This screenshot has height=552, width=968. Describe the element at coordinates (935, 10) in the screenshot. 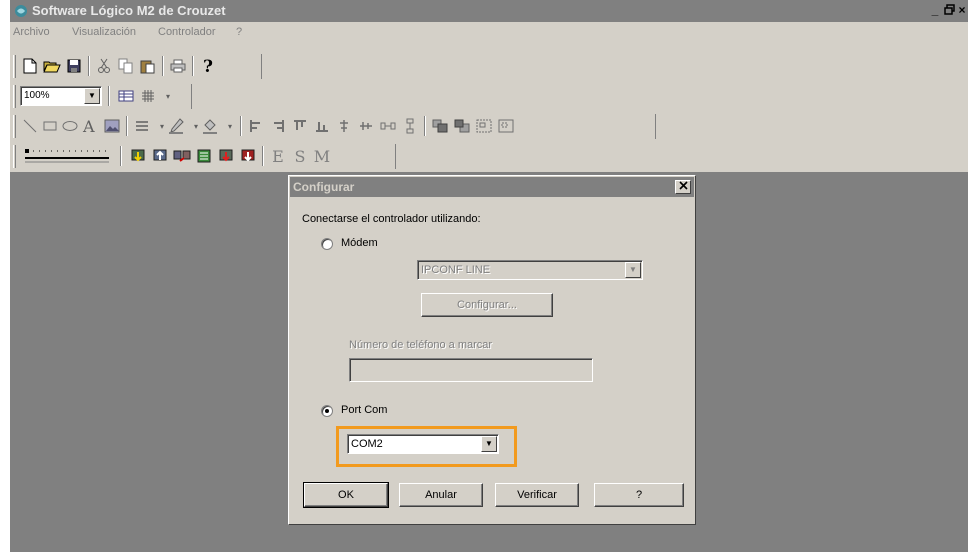

I see `minimize-button: _` at that location.